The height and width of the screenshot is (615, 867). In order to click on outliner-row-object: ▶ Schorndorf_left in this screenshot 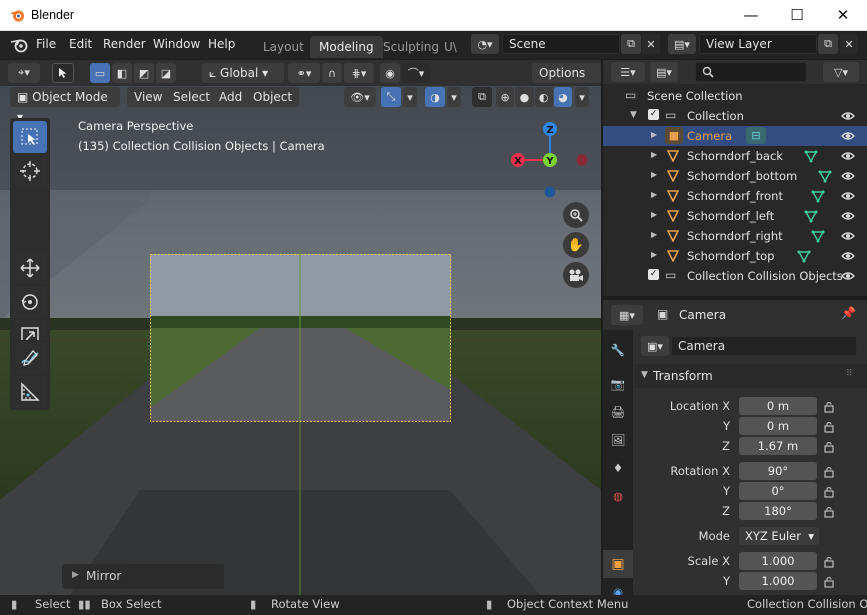, I will do `click(735, 216)`.